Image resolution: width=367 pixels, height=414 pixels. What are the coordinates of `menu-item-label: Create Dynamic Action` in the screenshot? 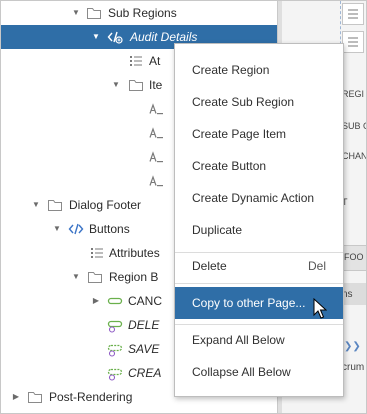 It's located at (253, 198).